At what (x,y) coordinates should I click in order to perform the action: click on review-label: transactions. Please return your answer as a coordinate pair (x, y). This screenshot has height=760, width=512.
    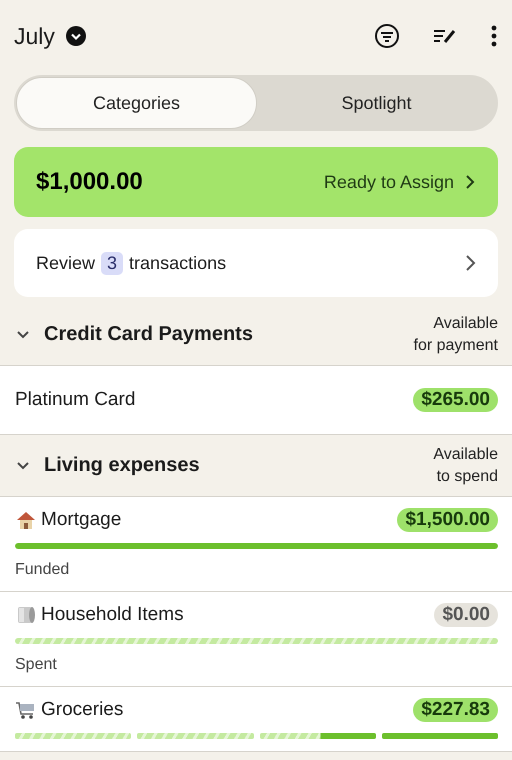
    Looking at the image, I should click on (178, 263).